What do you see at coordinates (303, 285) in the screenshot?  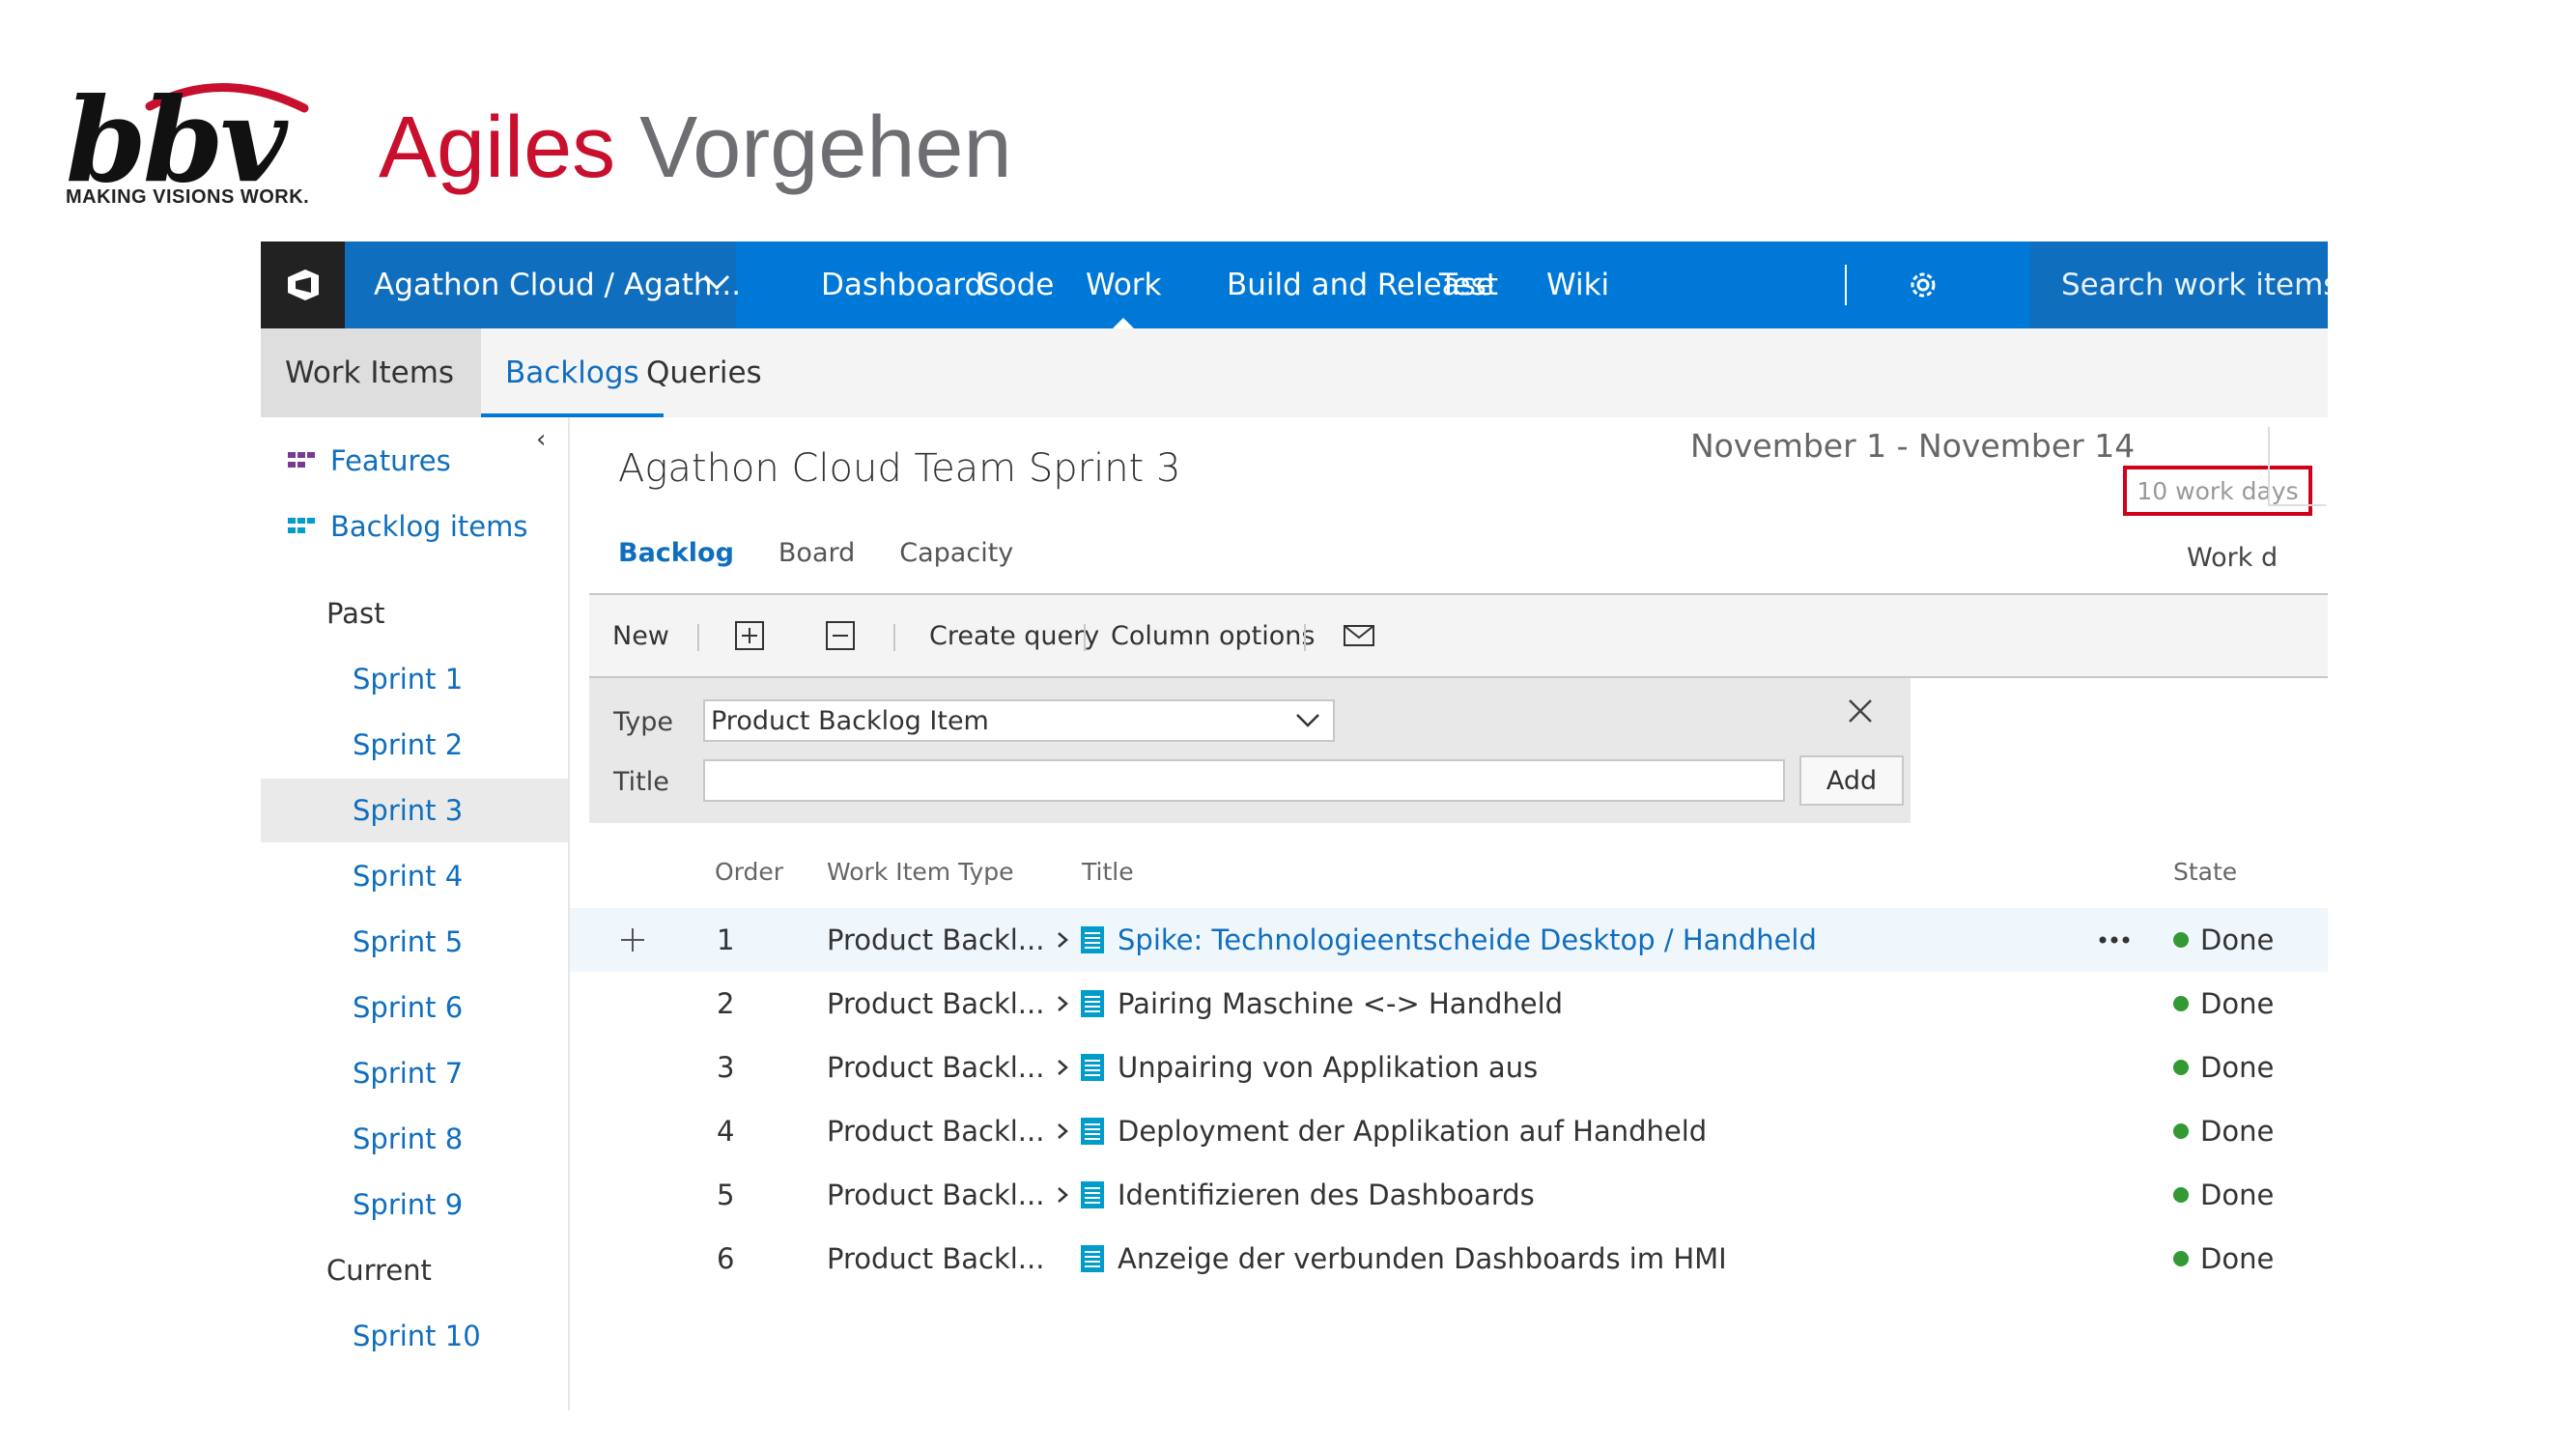 I see `vsts-logo-icon` at bounding box center [303, 285].